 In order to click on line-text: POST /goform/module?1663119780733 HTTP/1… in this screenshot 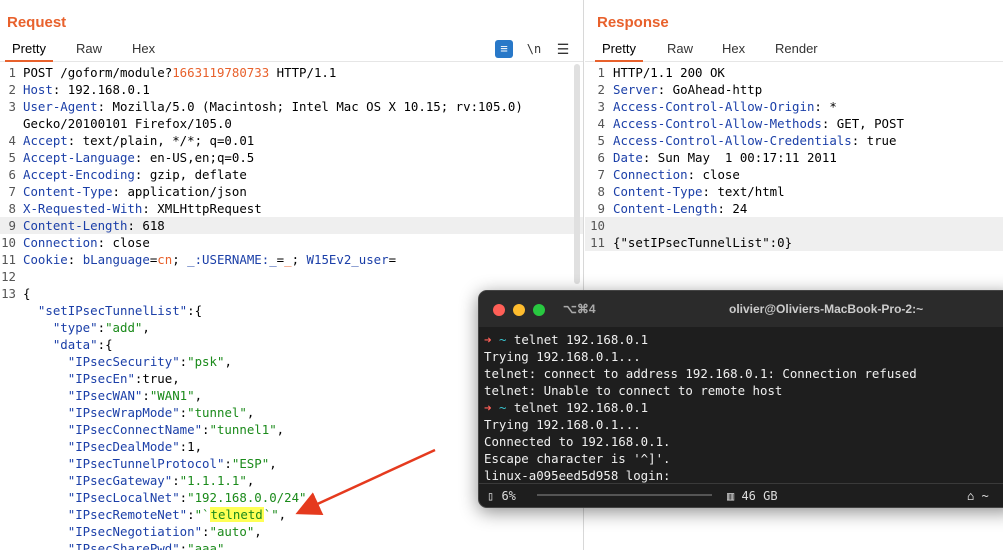, I will do `click(179, 72)`.